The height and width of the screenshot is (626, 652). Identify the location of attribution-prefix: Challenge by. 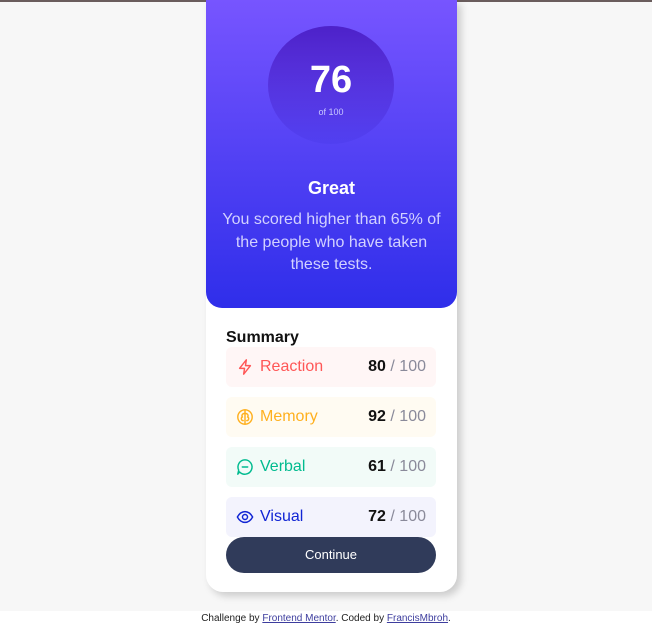
(232, 618).